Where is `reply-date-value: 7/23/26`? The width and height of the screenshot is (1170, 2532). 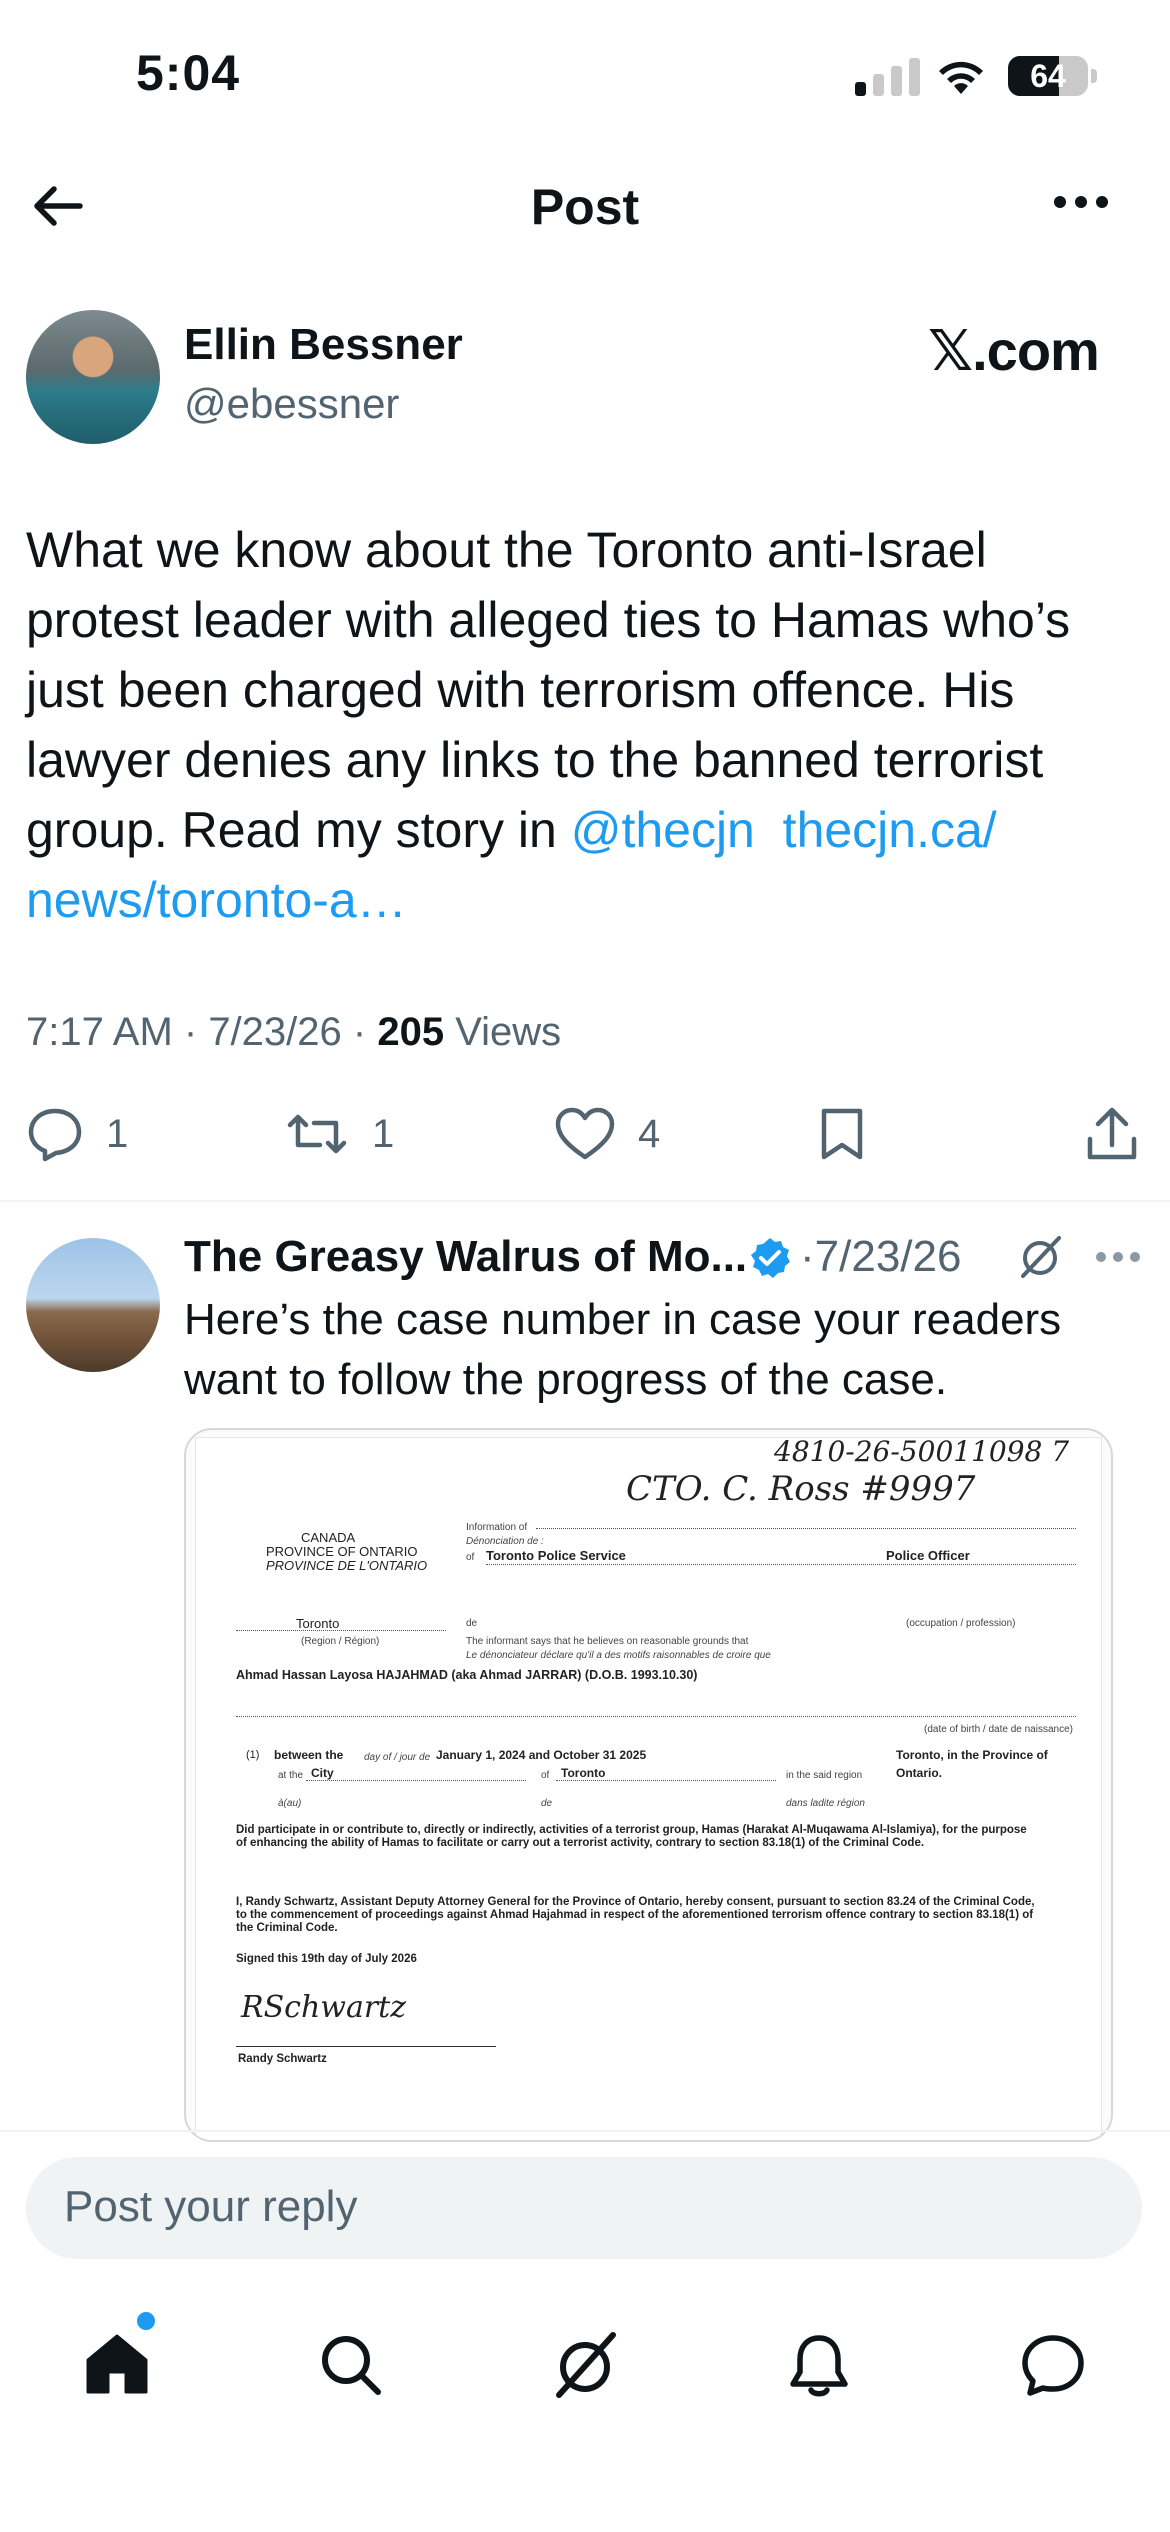
reply-date-value: 7/23/26 is located at coordinates (888, 1256).